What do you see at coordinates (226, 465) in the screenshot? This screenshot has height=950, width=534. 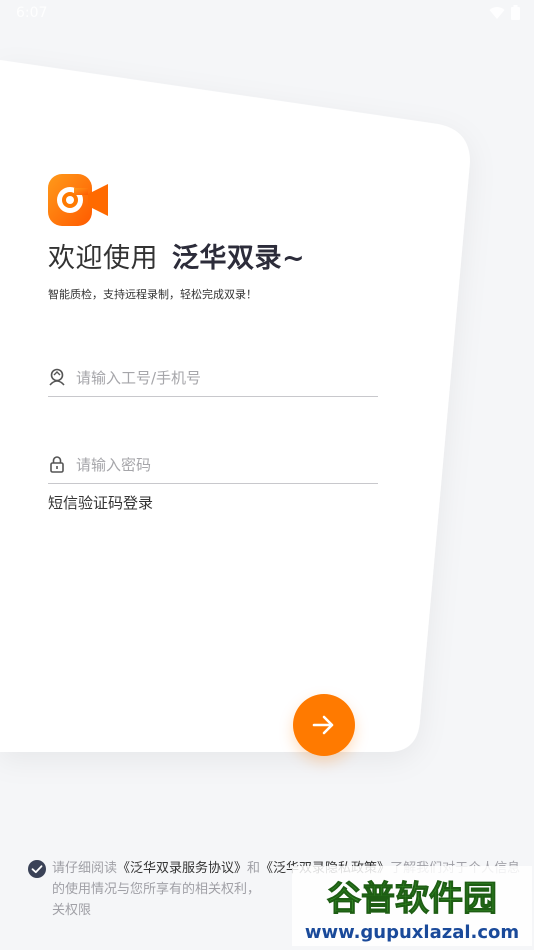 I see `password-input` at bounding box center [226, 465].